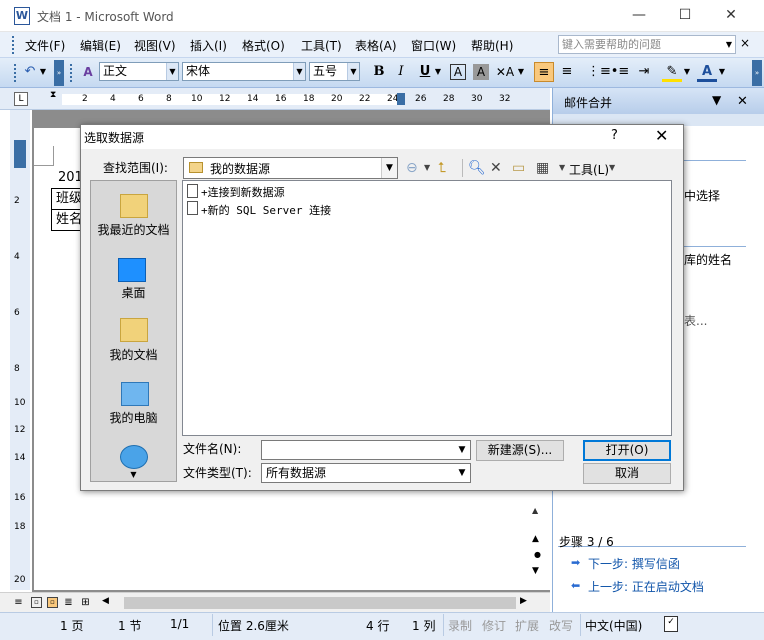  What do you see at coordinates (134, 457) in the screenshot?
I see `network-places-icon` at bounding box center [134, 457].